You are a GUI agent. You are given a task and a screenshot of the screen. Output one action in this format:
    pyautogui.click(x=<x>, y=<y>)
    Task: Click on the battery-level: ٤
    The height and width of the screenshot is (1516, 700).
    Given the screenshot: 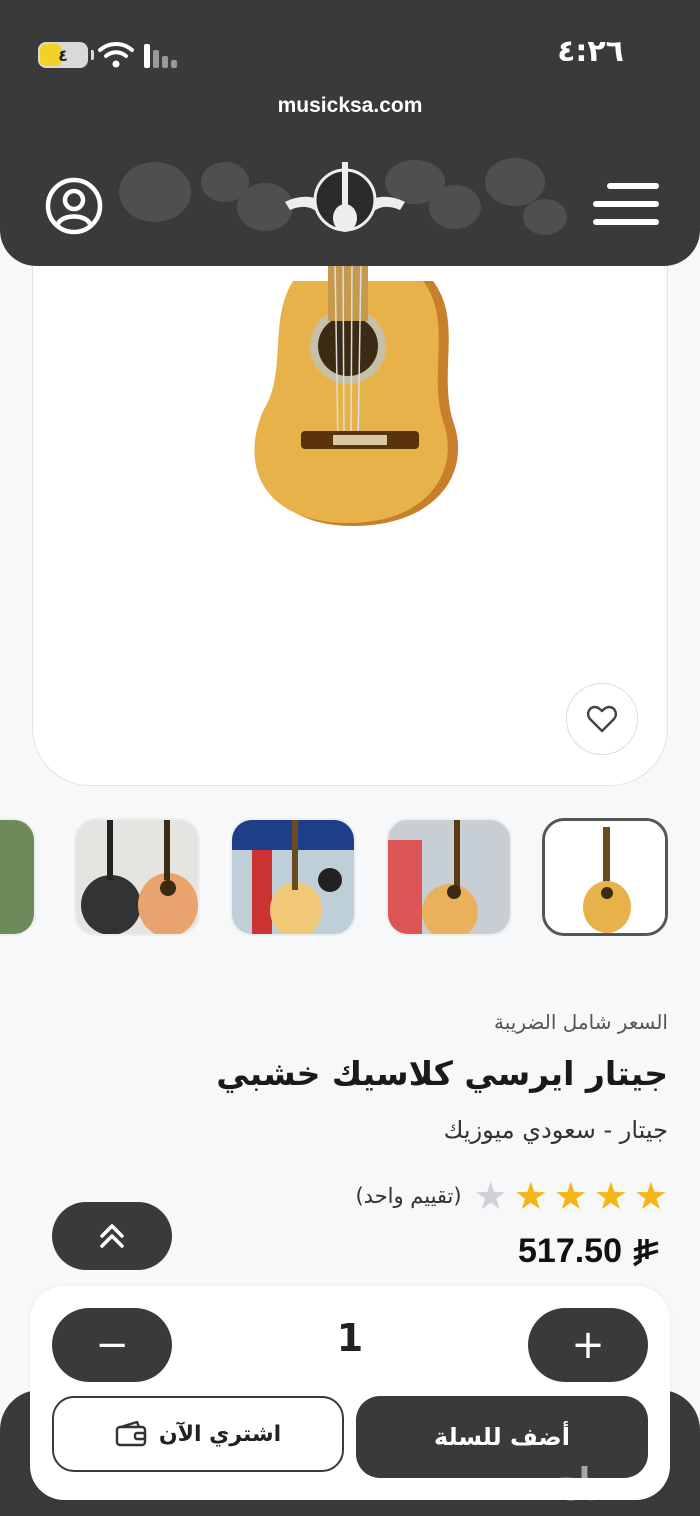 What is the action you would take?
    pyautogui.click(x=63, y=55)
    